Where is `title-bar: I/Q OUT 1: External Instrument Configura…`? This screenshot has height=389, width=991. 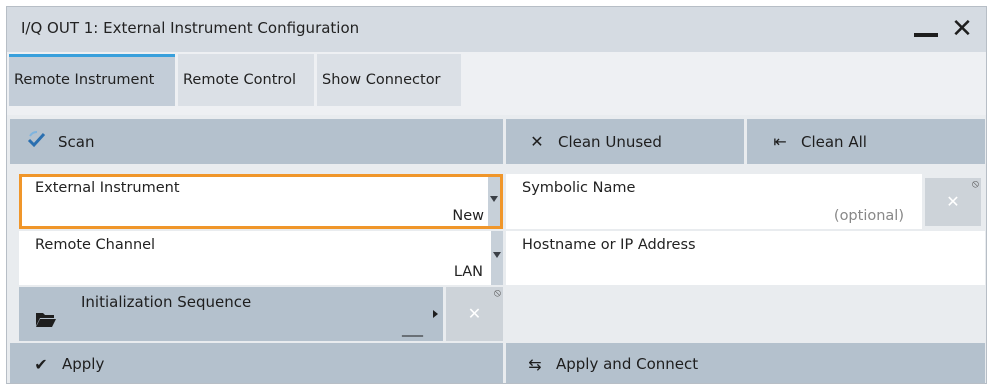 title-bar: I/Q OUT 1: External Instrument Configura… is located at coordinates (496, 29).